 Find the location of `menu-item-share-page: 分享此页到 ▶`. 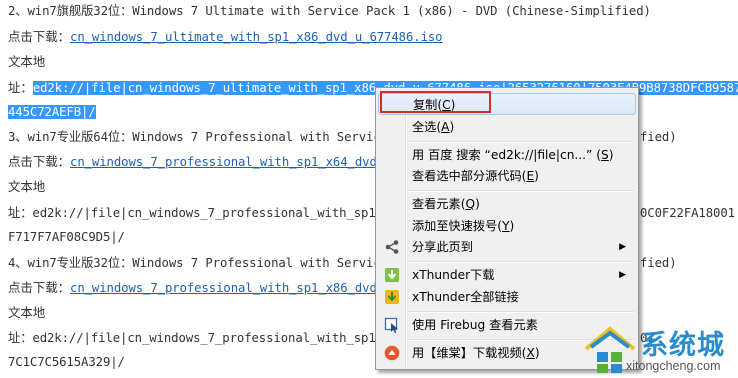

menu-item-share-page: 分享此页到 ▶ is located at coordinates (507, 247).